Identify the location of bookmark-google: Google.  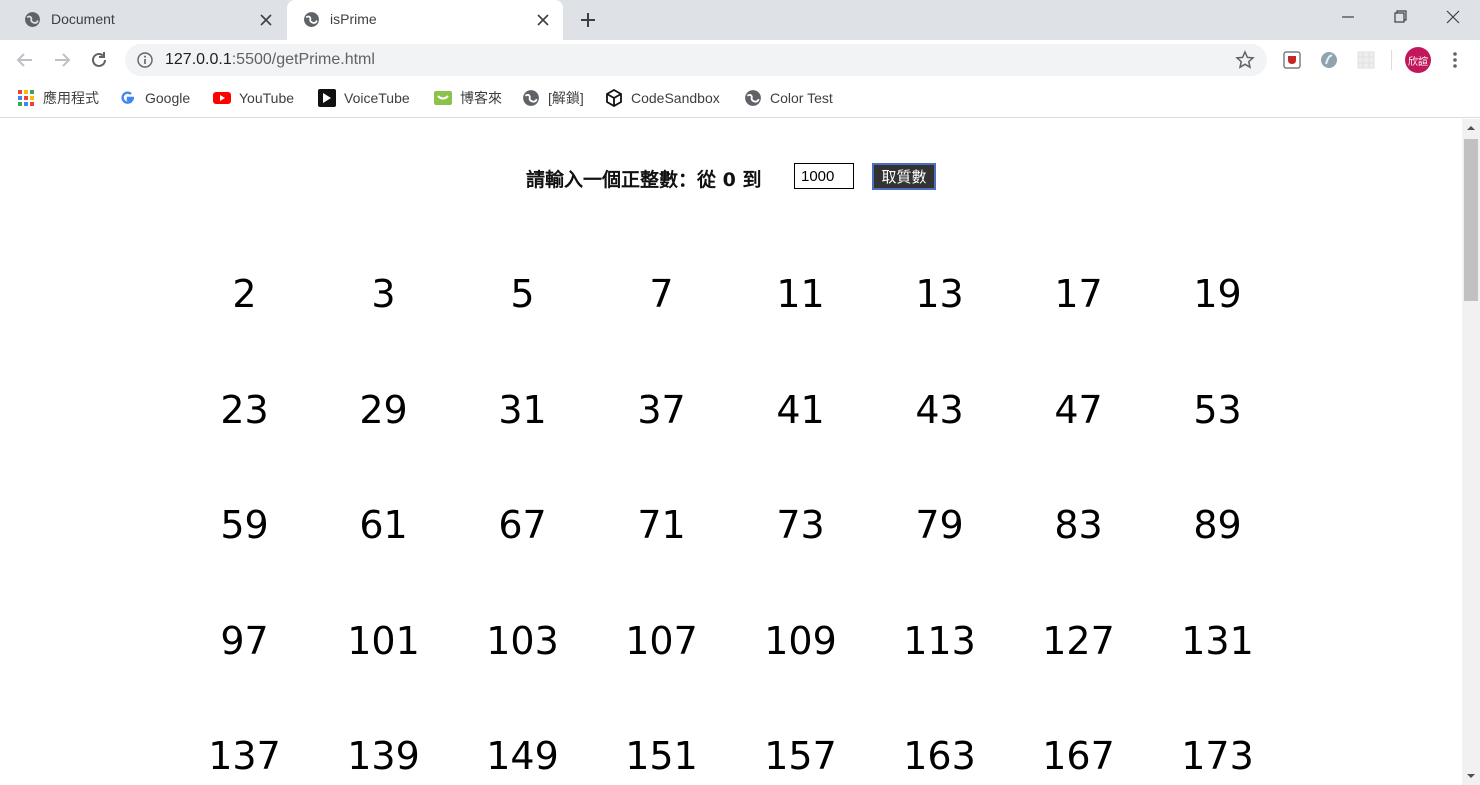
(154, 98).